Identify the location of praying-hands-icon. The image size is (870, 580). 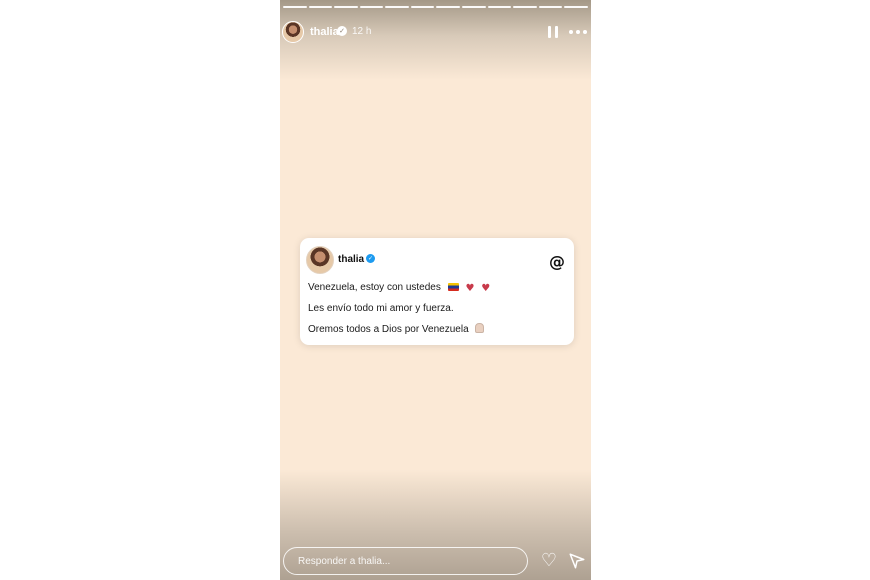
(480, 328).